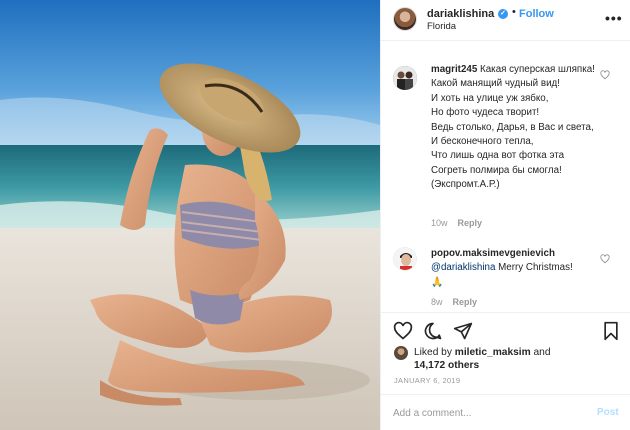 This screenshot has height=430, width=630. I want to click on man-avatar-icon, so click(405, 259).